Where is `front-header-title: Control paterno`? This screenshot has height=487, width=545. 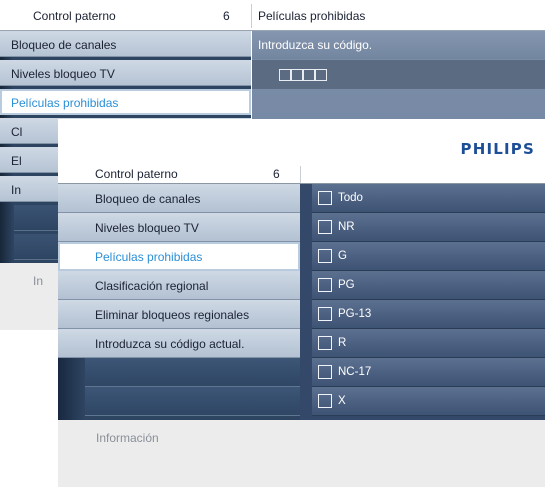
front-header-title: Control paterno is located at coordinates (136, 174).